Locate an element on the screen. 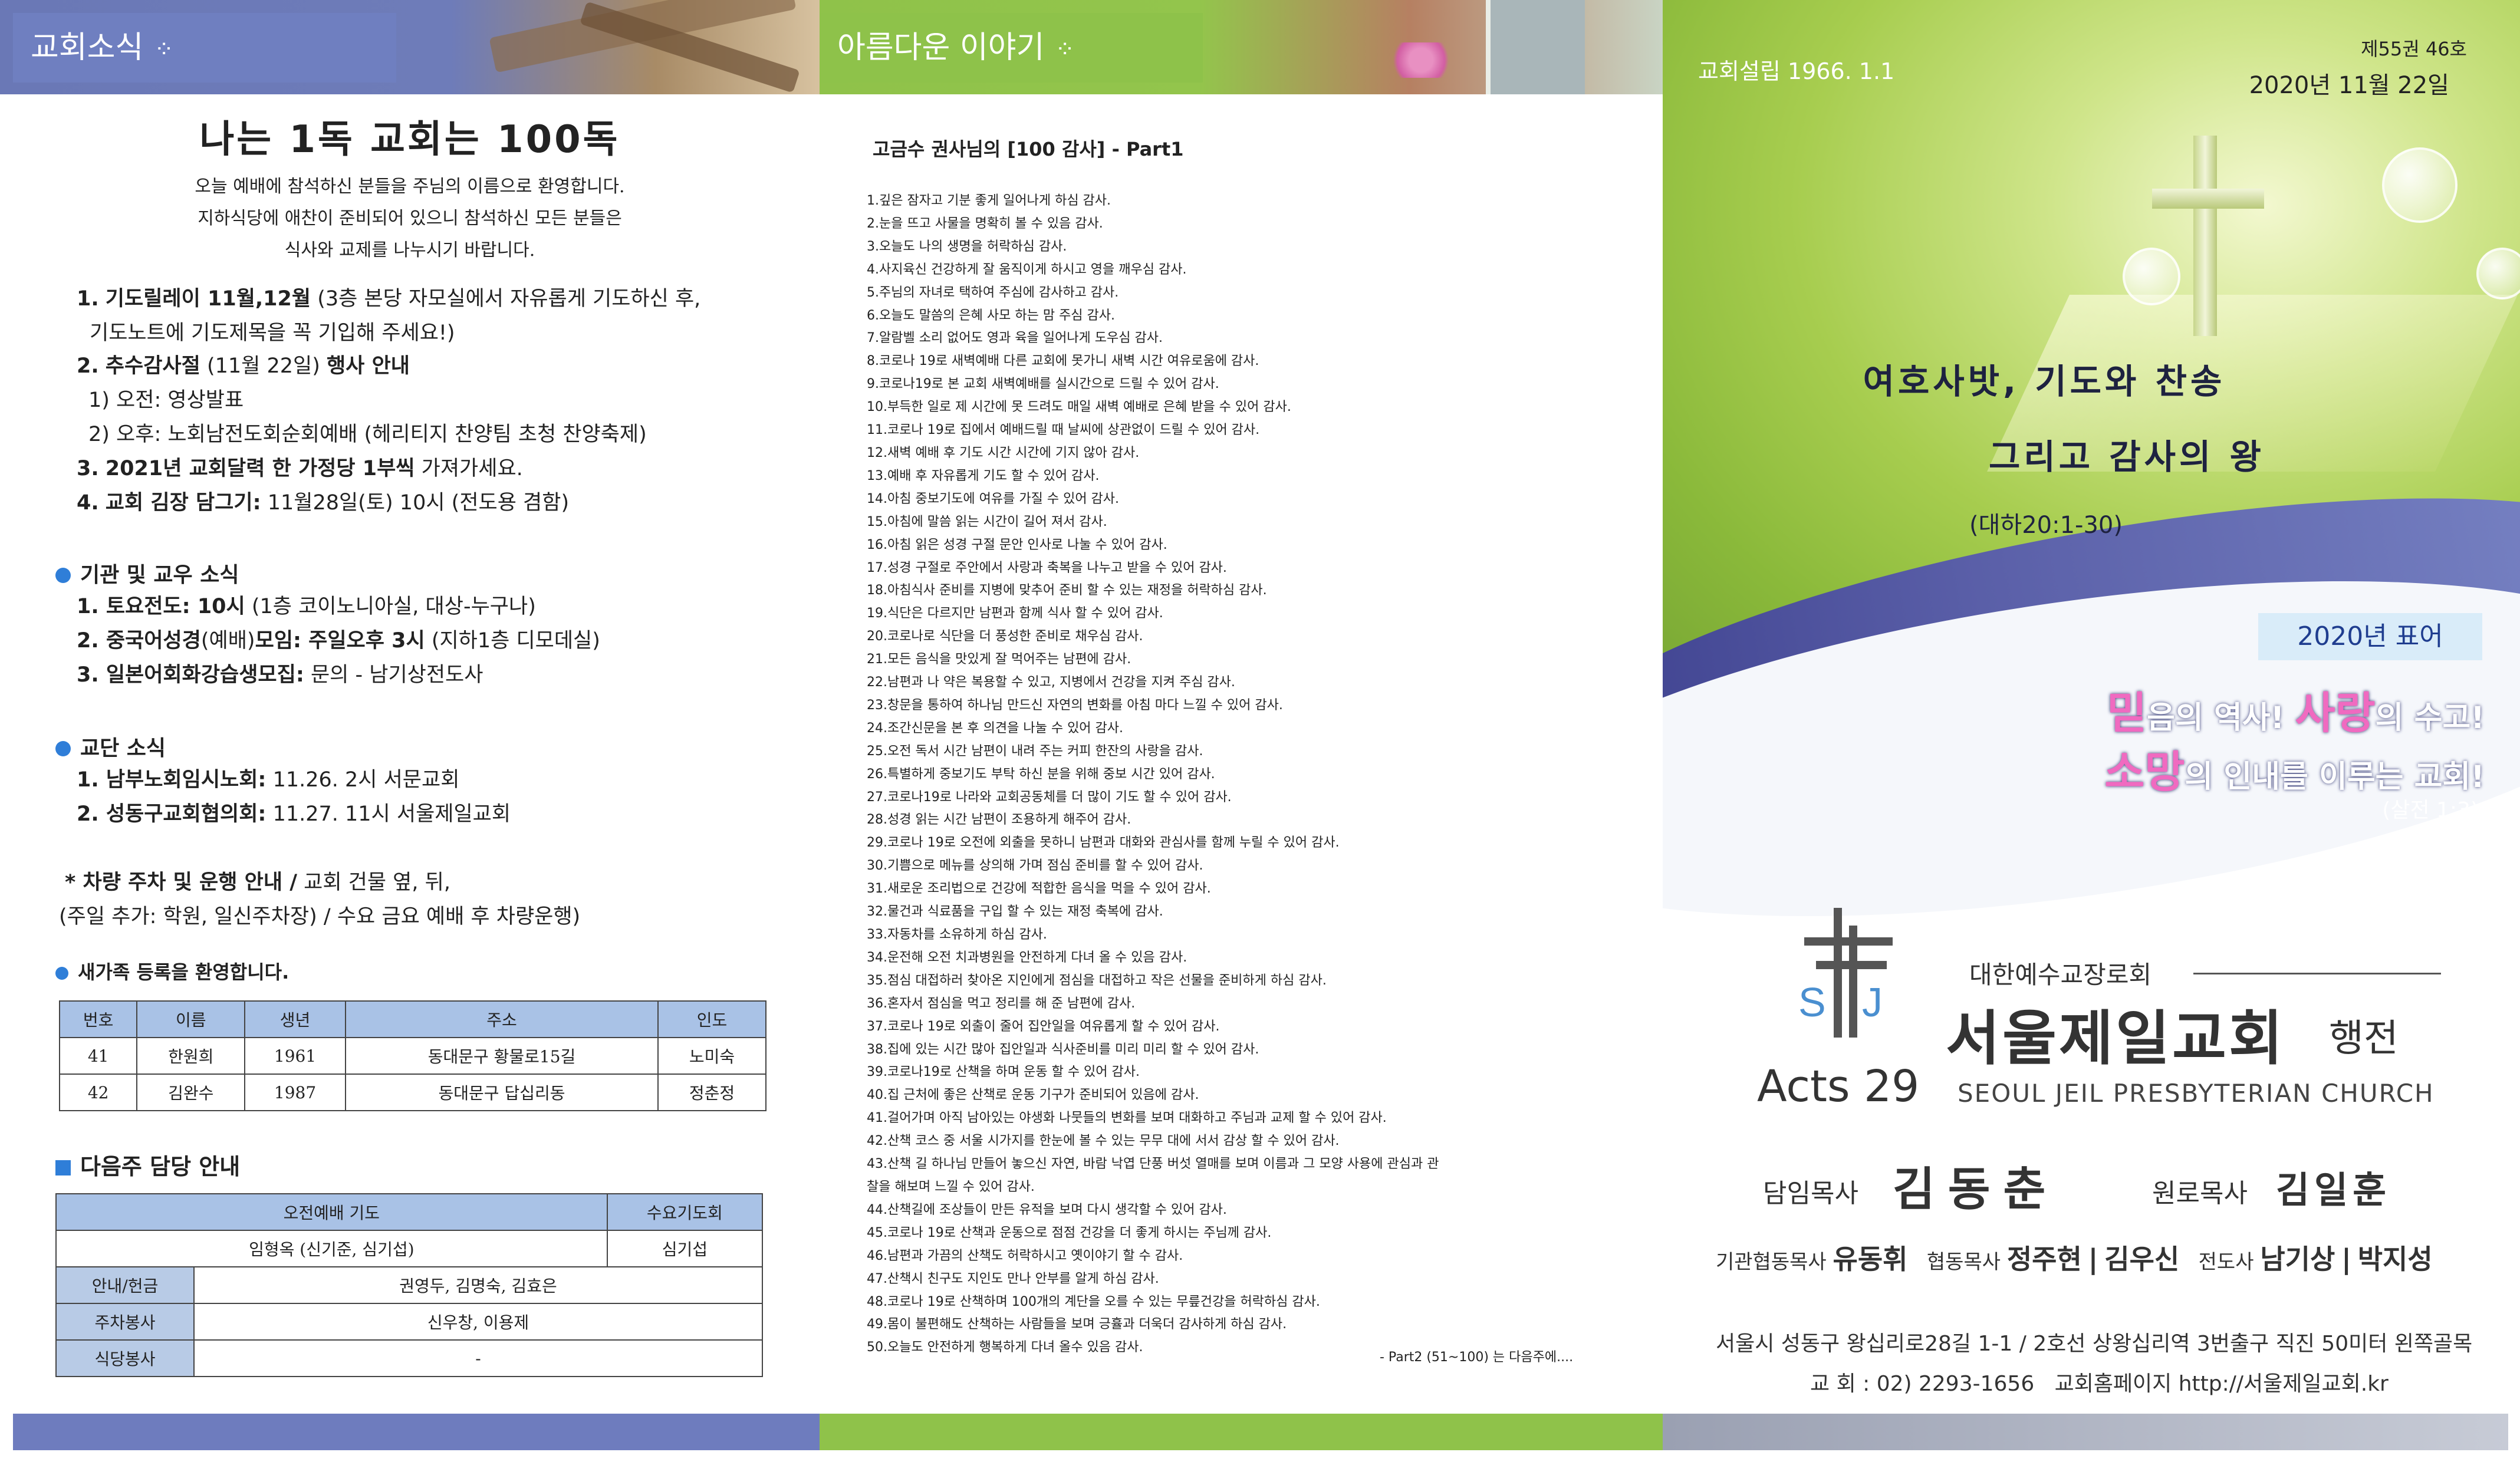  section-heading: 기관 및 교우 소식 is located at coordinates (147, 573).